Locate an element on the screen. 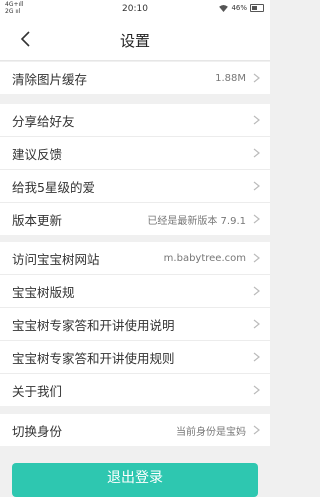 Image resolution: width=320 pixels, height=497 pixels. settings-item-label: 访问宝宝树网站 is located at coordinates (56, 259).